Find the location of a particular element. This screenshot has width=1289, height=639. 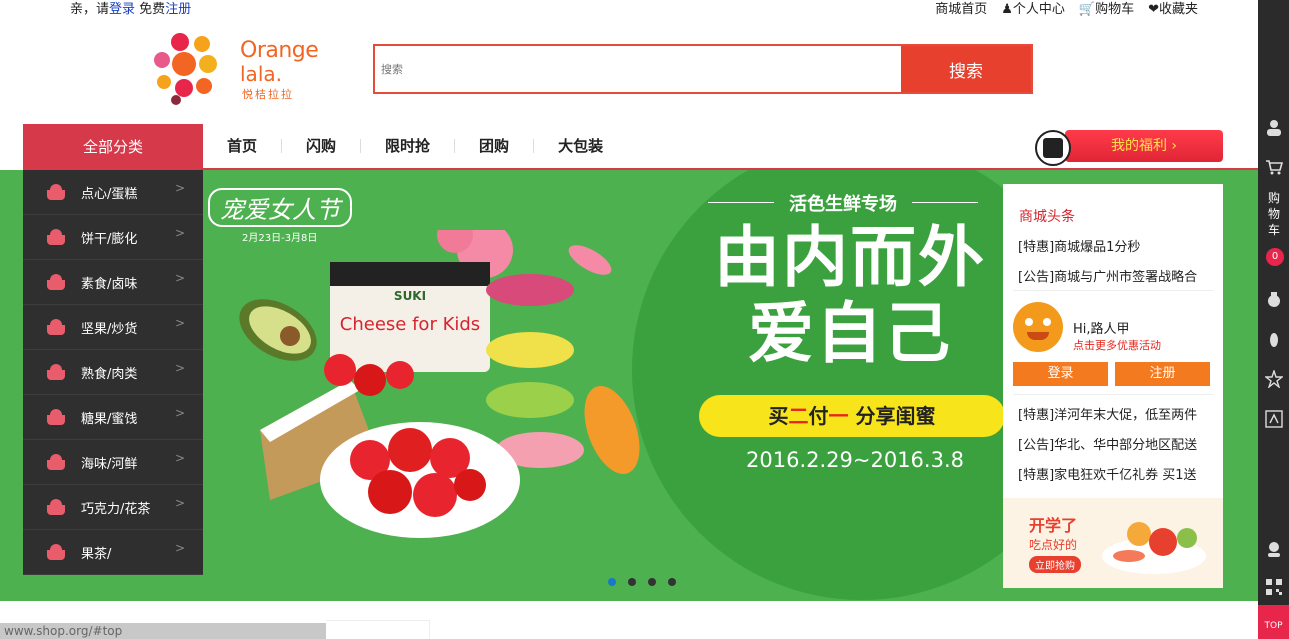

logo-text-chinese: 悦桔拉拉 is located at coordinates (268, 94).